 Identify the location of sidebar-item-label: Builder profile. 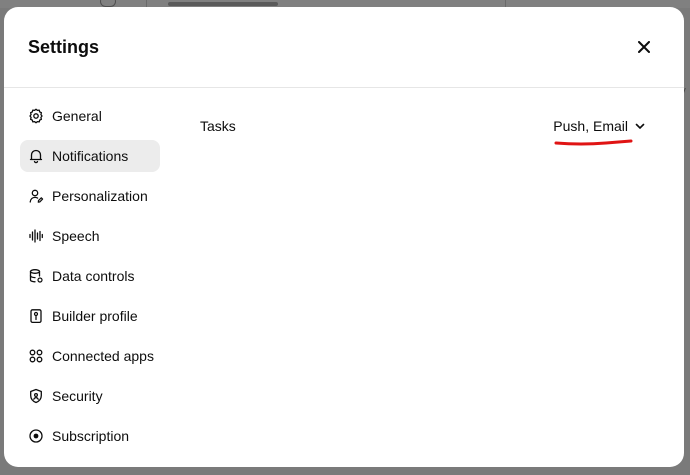
(95, 316).